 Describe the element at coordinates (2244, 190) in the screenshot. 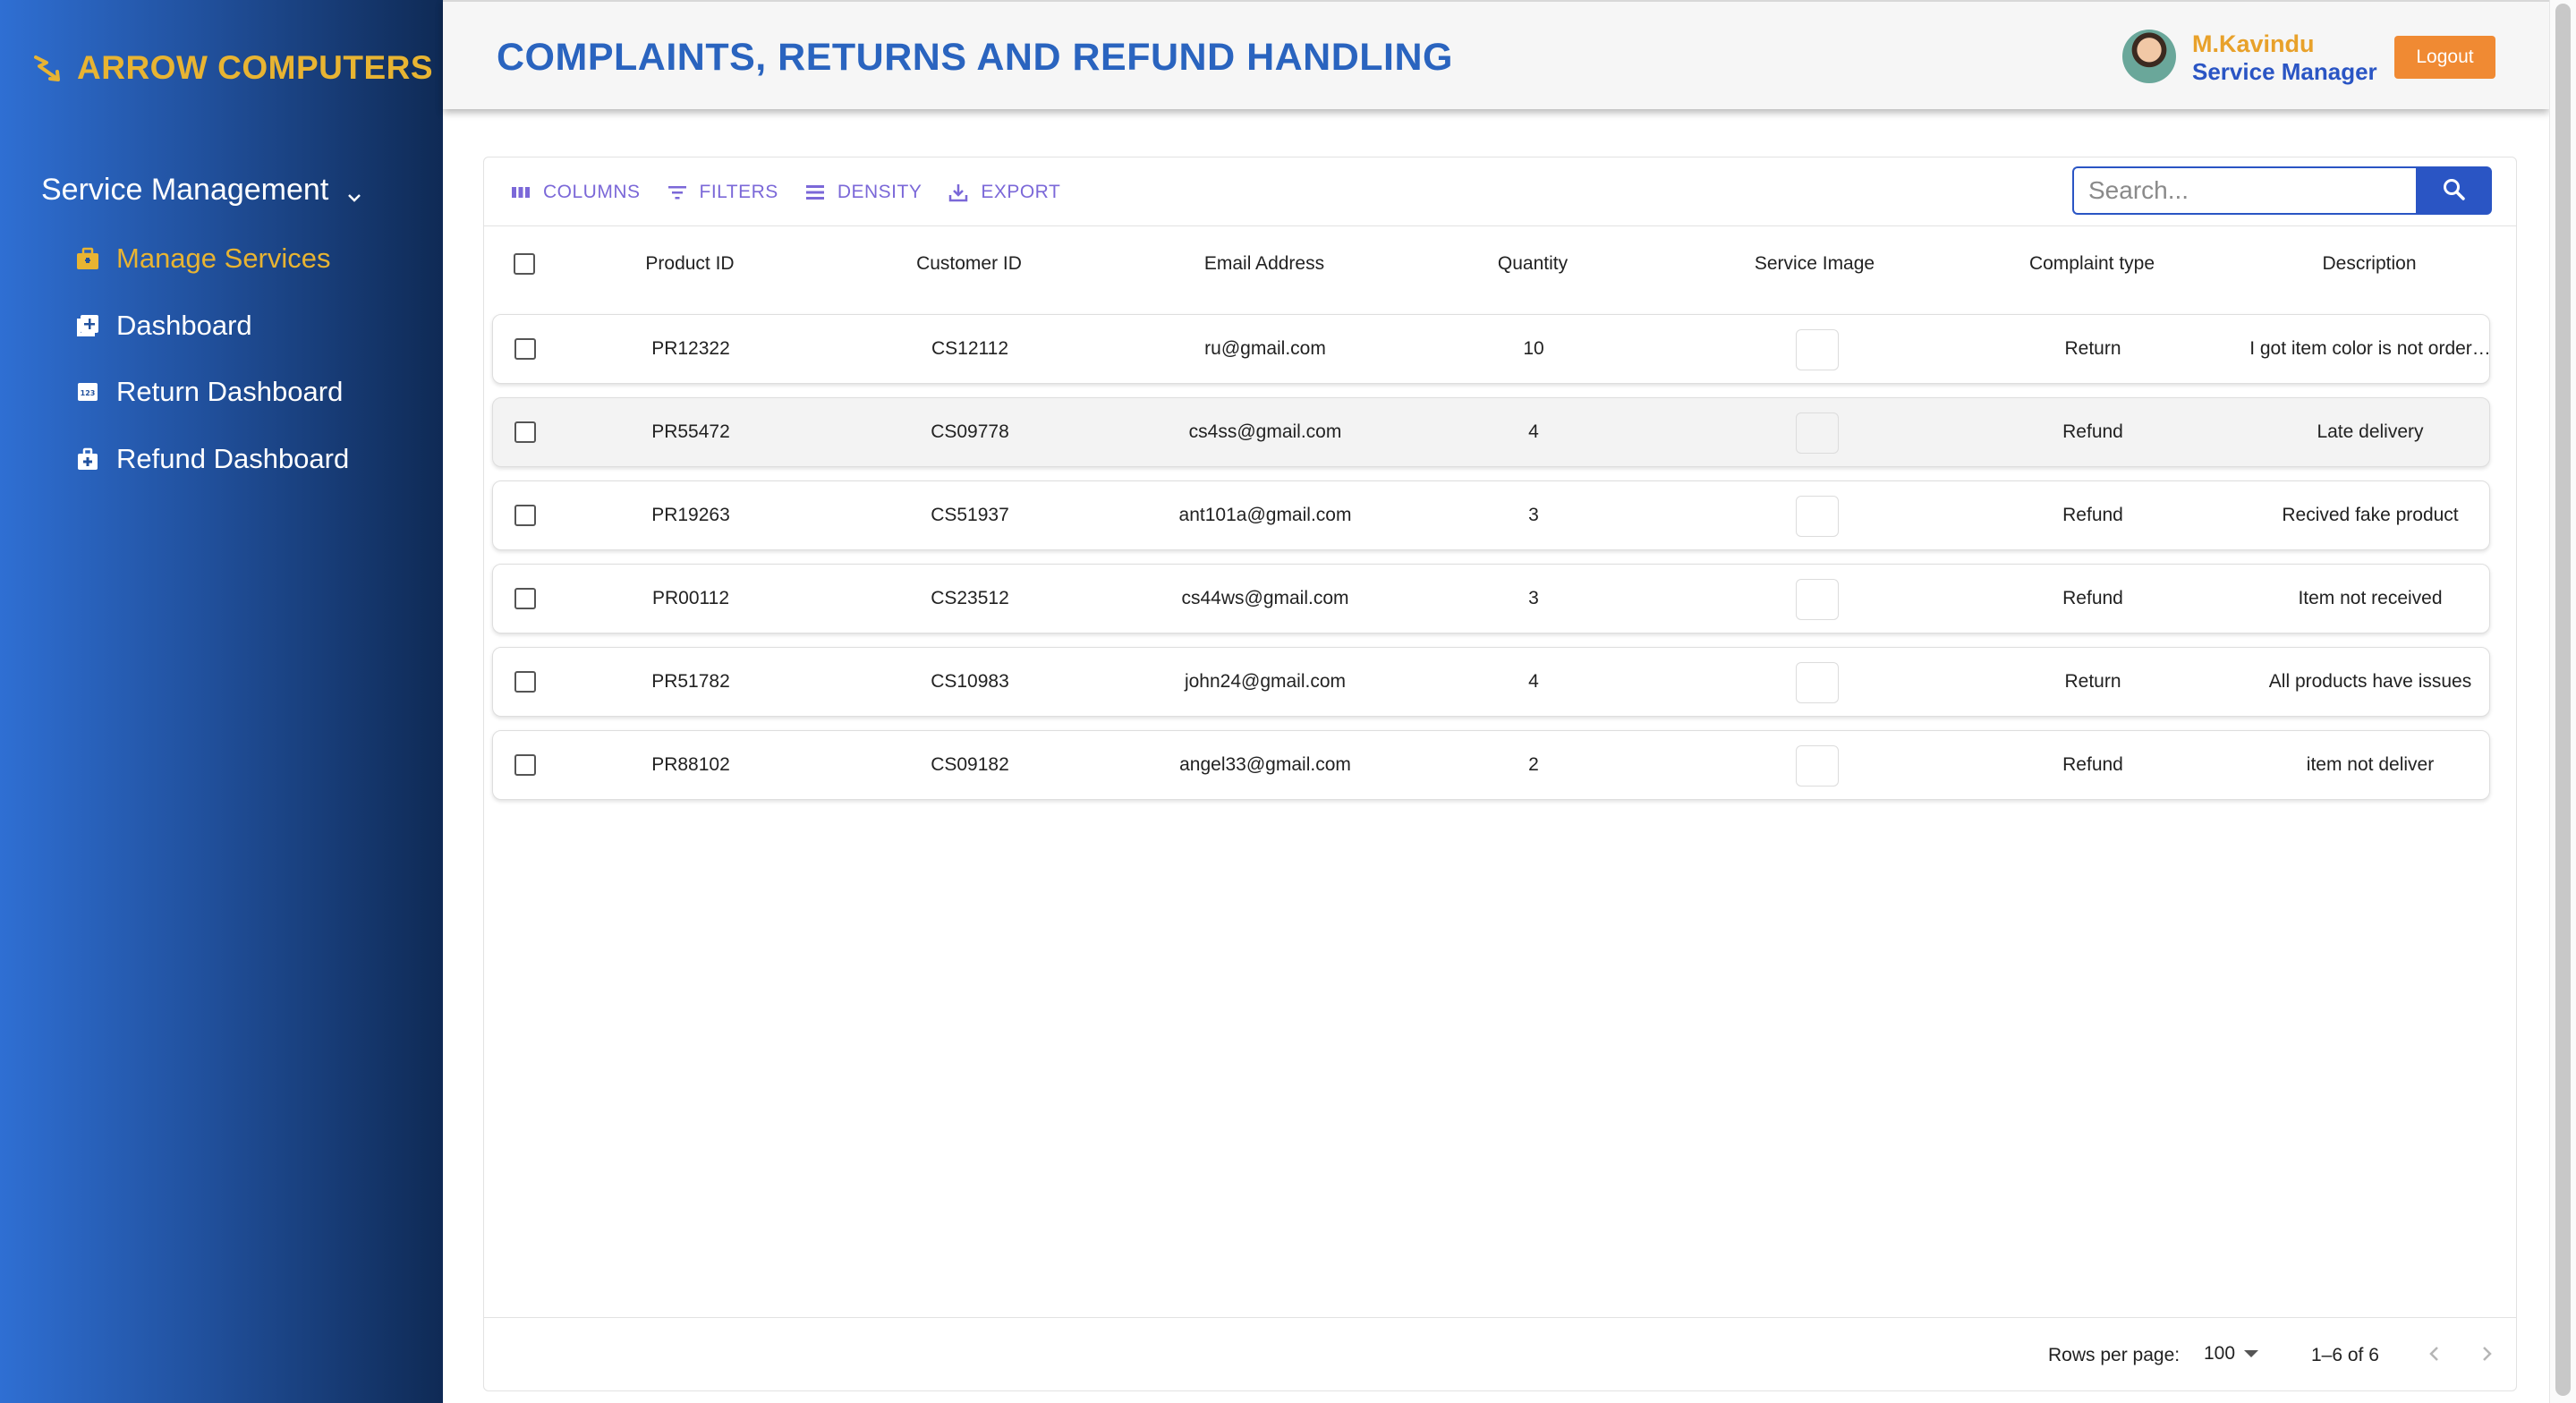

I see `search-input` at that location.